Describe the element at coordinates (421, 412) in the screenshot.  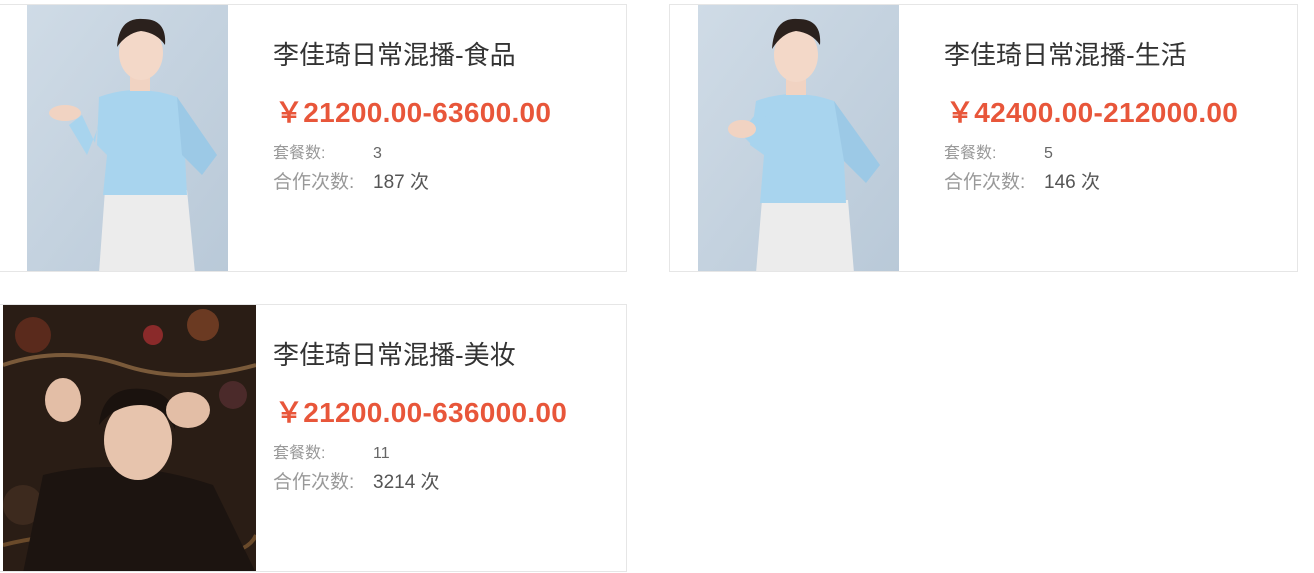
I see `price-range: ￥21200.00-636000.00` at that location.